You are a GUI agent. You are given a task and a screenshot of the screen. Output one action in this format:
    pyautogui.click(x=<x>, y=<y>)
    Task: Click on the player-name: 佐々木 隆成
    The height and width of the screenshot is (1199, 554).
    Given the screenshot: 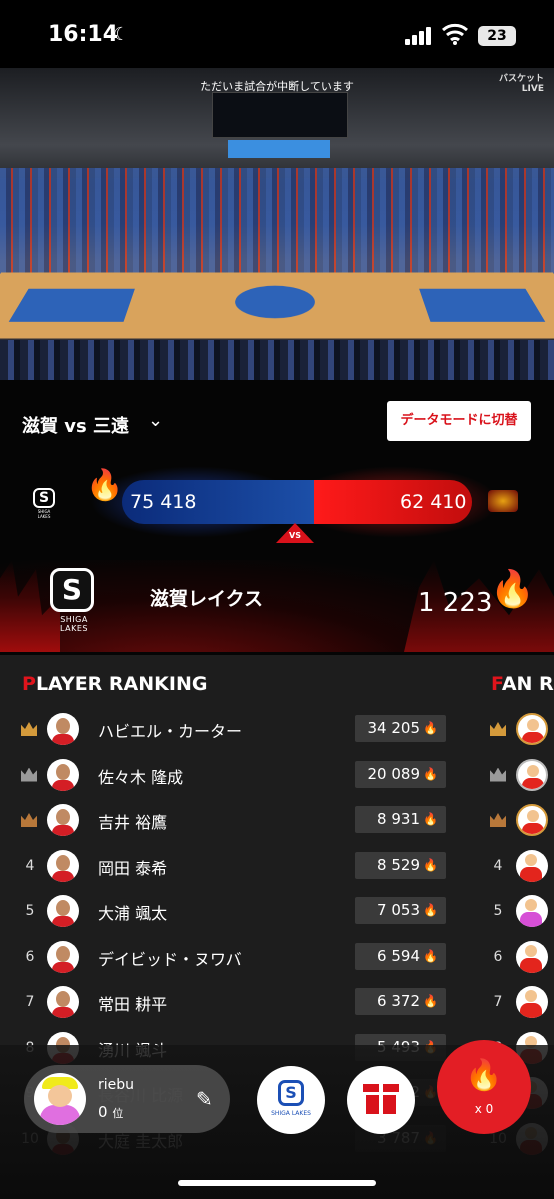 What is the action you would take?
    pyautogui.click(x=141, y=777)
    